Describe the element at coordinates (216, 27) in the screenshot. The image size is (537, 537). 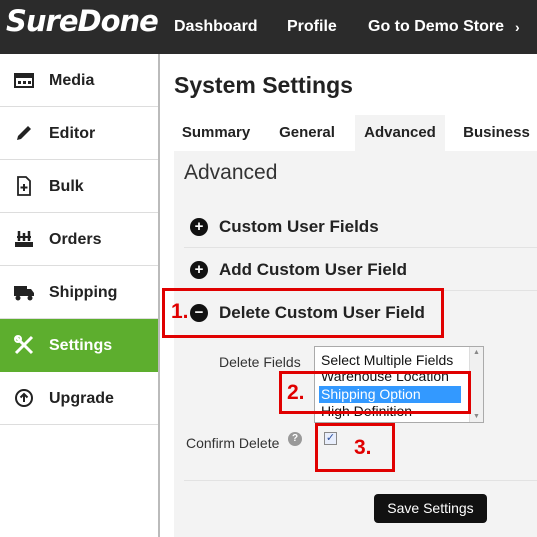
I see `nav-dashboard: Dashboard` at that location.